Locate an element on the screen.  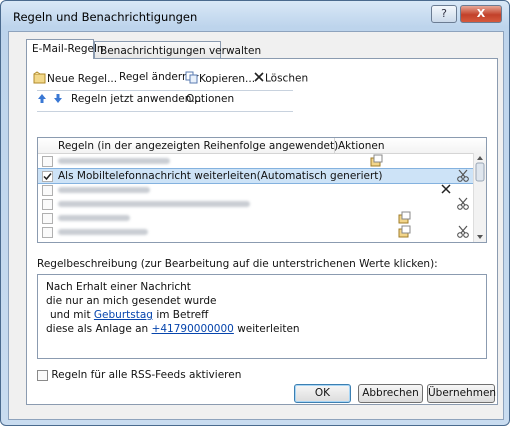
options-button: Optionen is located at coordinates (210, 101).